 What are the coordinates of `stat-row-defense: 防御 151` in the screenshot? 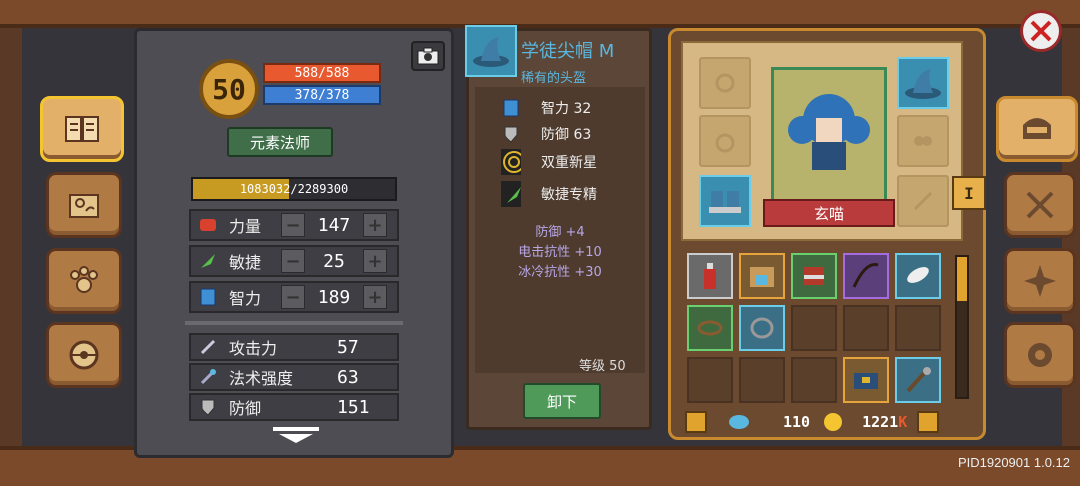 It's located at (294, 407).